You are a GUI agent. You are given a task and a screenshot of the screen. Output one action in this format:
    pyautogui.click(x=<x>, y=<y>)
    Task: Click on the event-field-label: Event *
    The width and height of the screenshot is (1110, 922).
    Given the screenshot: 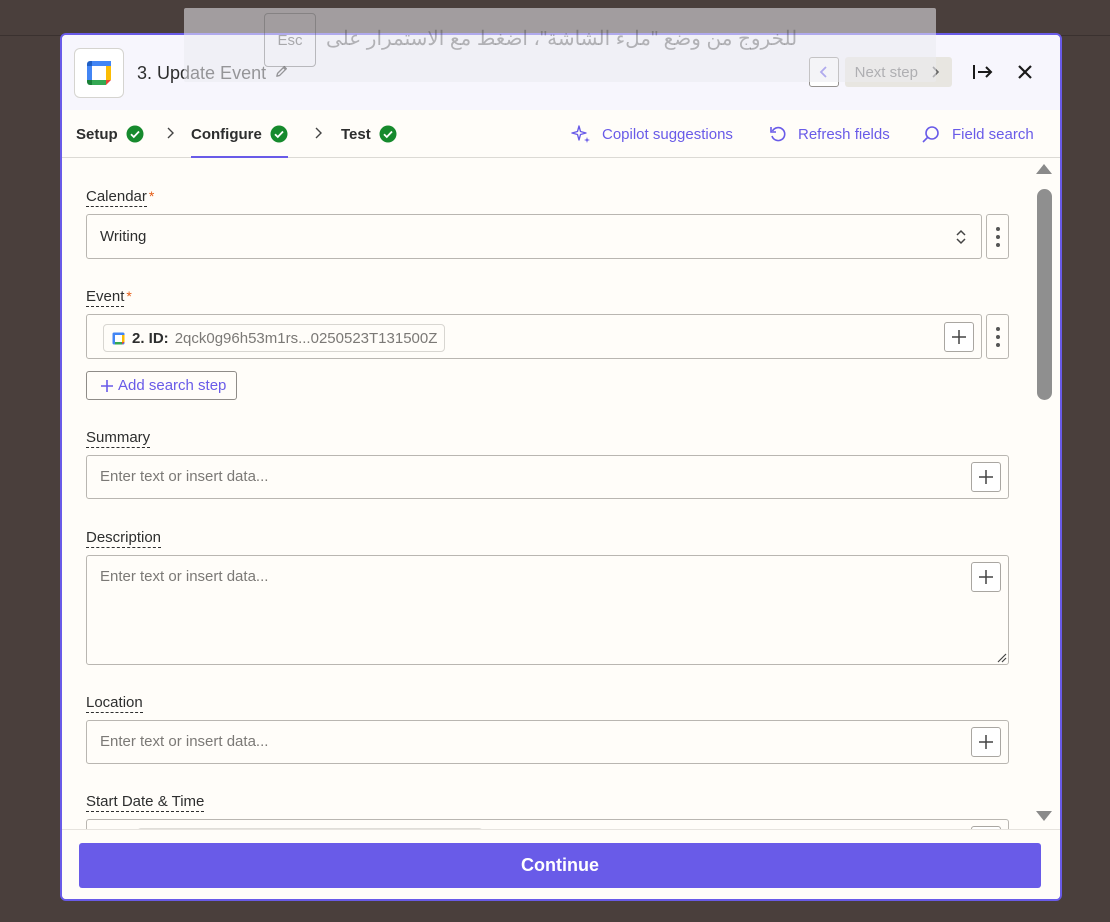 What is the action you would take?
    pyautogui.click(x=109, y=297)
    